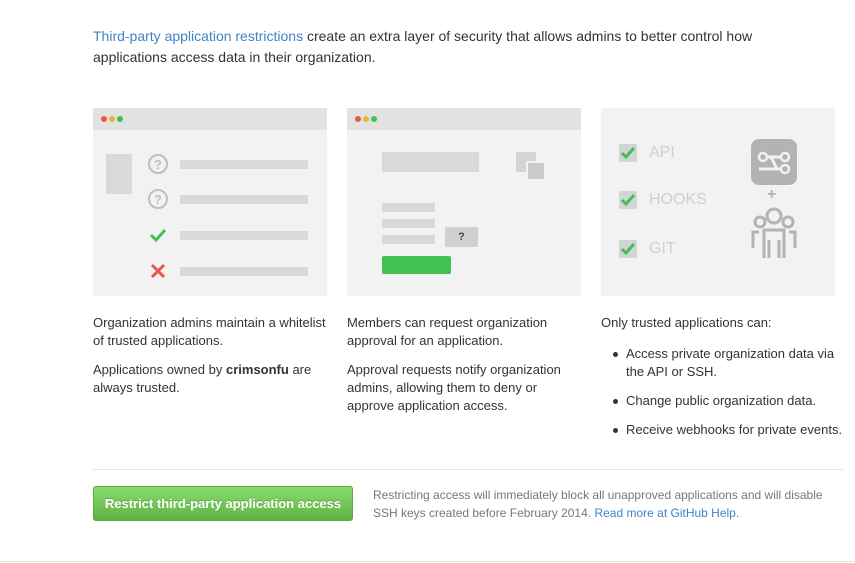 The width and height of the screenshot is (855, 563). Describe the element at coordinates (662, 248) in the screenshot. I see `check-label-git: GIT` at that location.